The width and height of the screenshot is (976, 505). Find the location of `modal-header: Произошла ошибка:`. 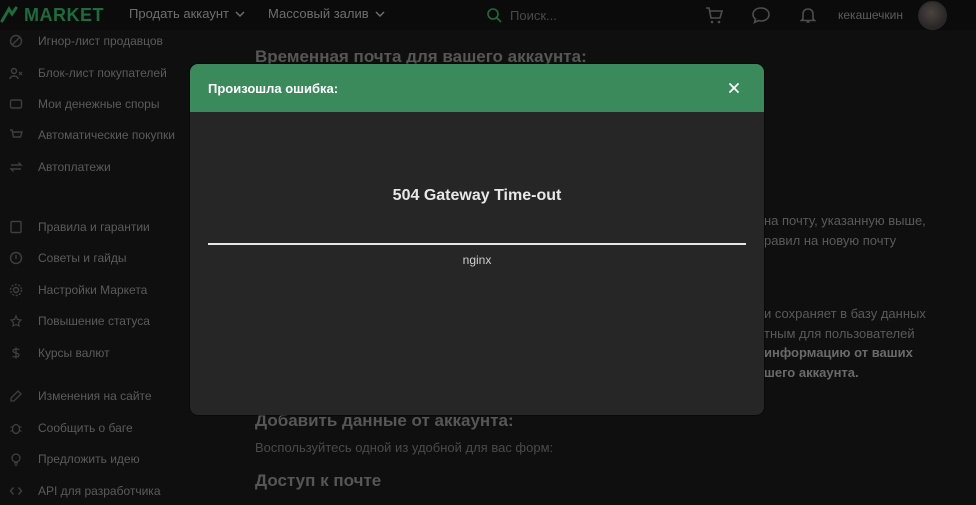

modal-header: Произошла ошибка: is located at coordinates (477, 88).